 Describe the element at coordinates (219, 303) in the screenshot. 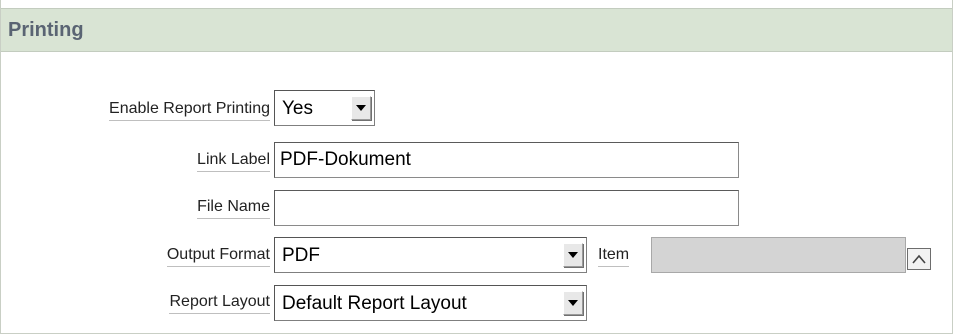

I see `report-layout-label: Report Layout` at that location.